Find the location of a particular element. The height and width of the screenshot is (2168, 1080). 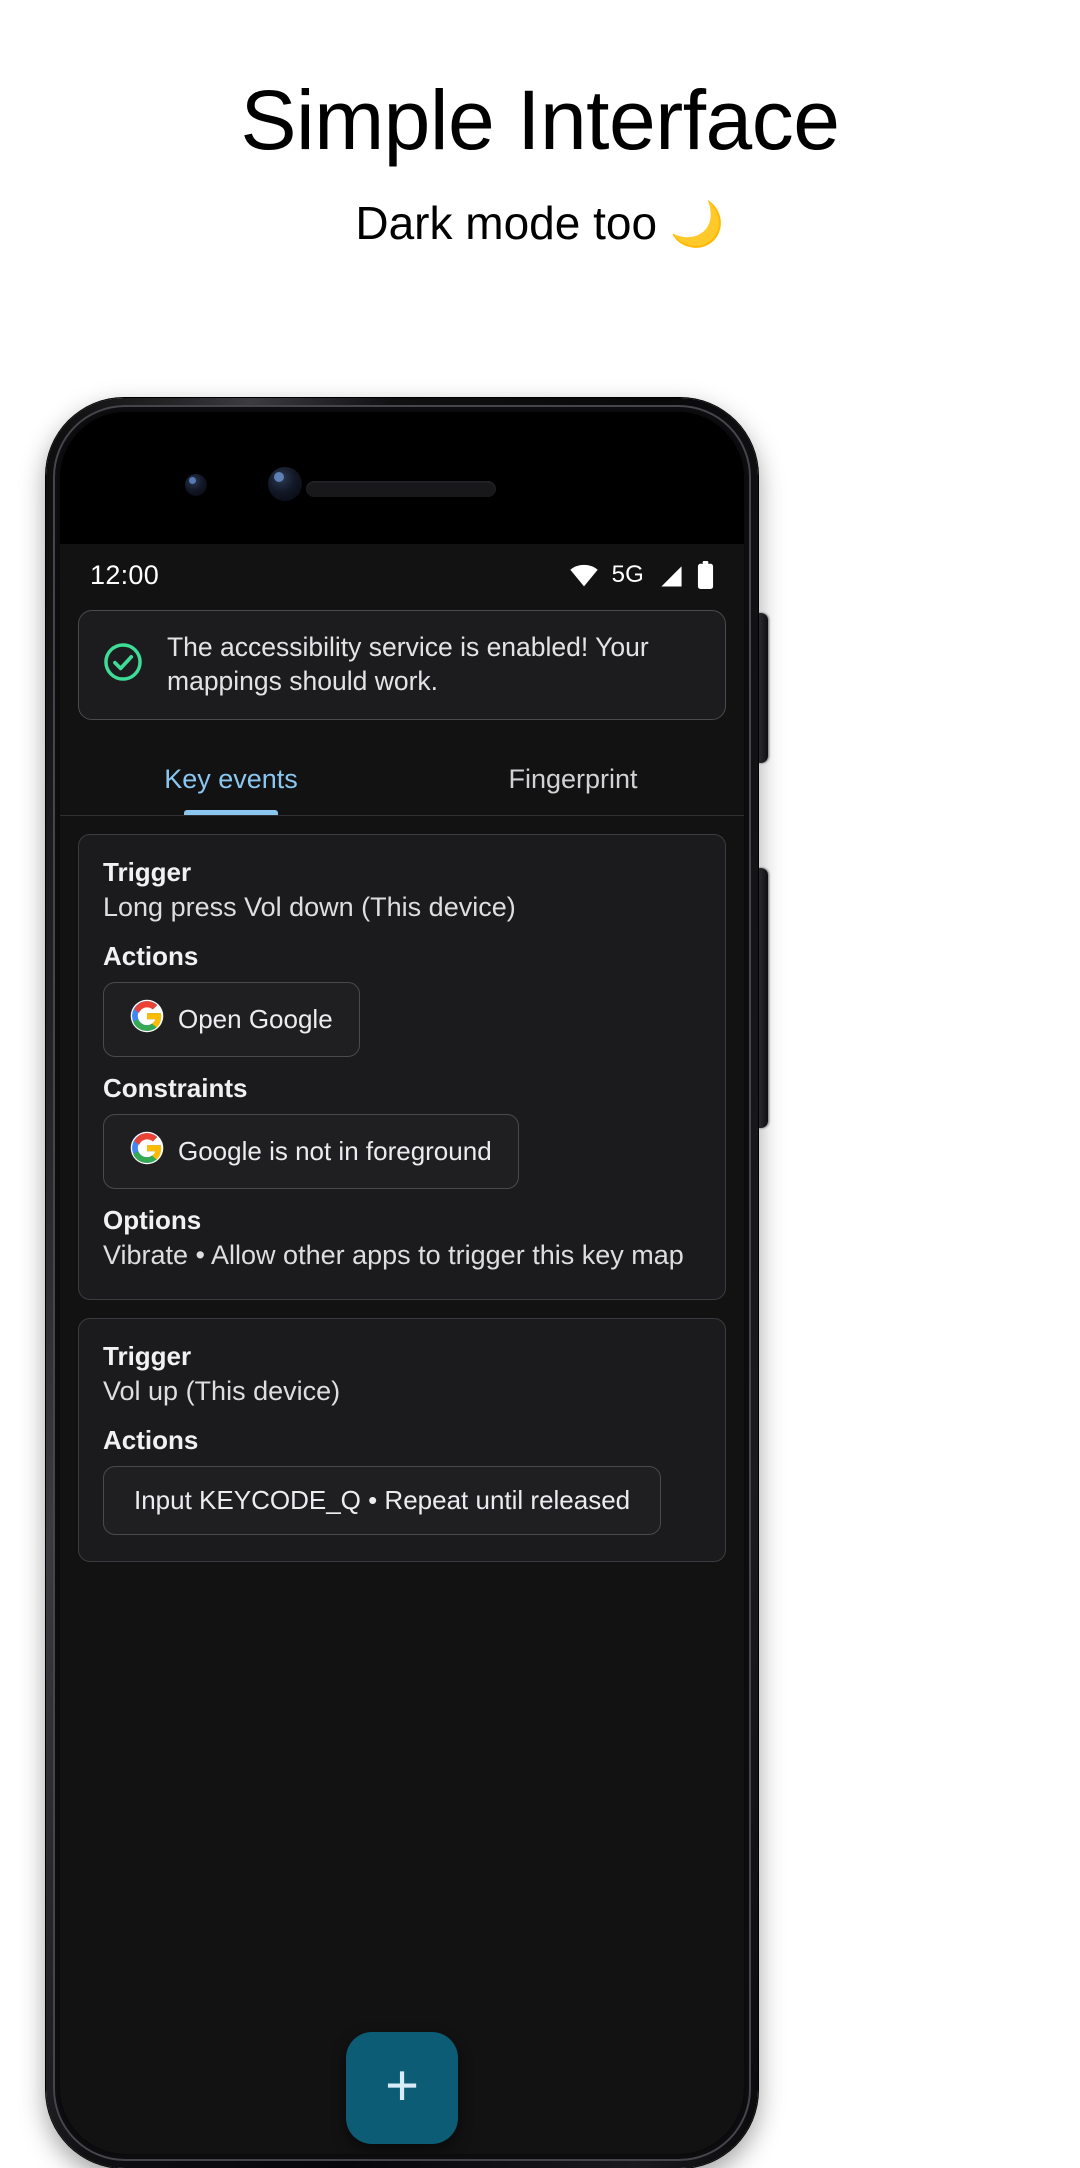

front-camera-icon is located at coordinates (285, 484).